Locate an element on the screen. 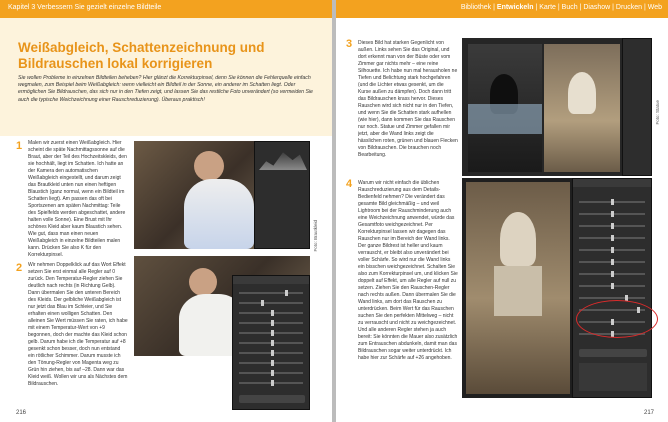 The width and height of the screenshot is (668, 422). module-library: Bibliothek is located at coordinates (476, 7).